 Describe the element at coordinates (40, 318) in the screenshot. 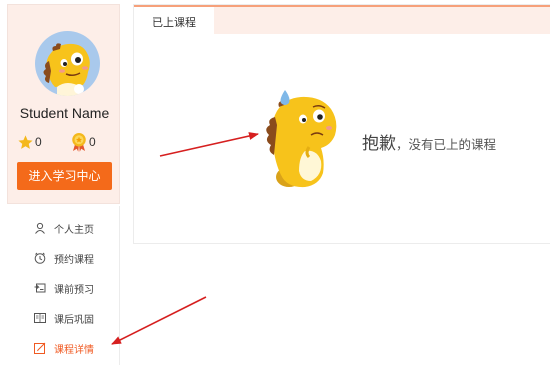

I see `book-icon` at that location.